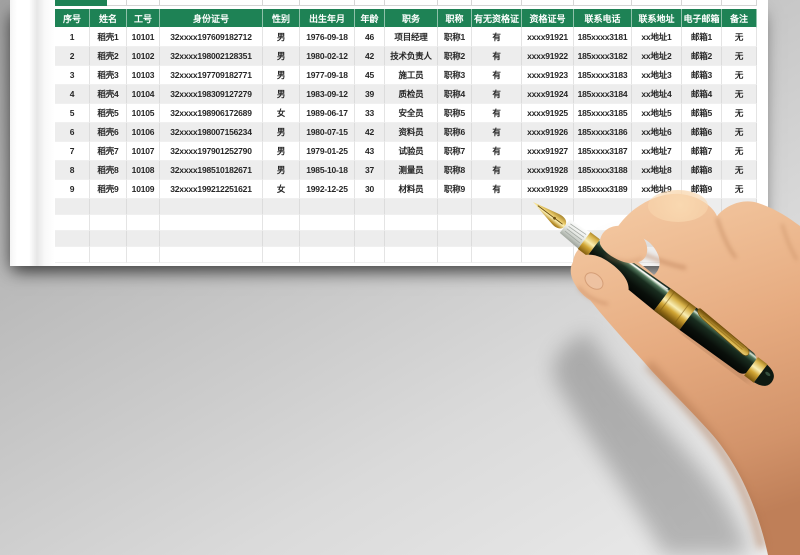 The width and height of the screenshot is (800, 555). What do you see at coordinates (702, 56) in the screenshot?
I see `table-cell: 邮箱2` at bounding box center [702, 56].